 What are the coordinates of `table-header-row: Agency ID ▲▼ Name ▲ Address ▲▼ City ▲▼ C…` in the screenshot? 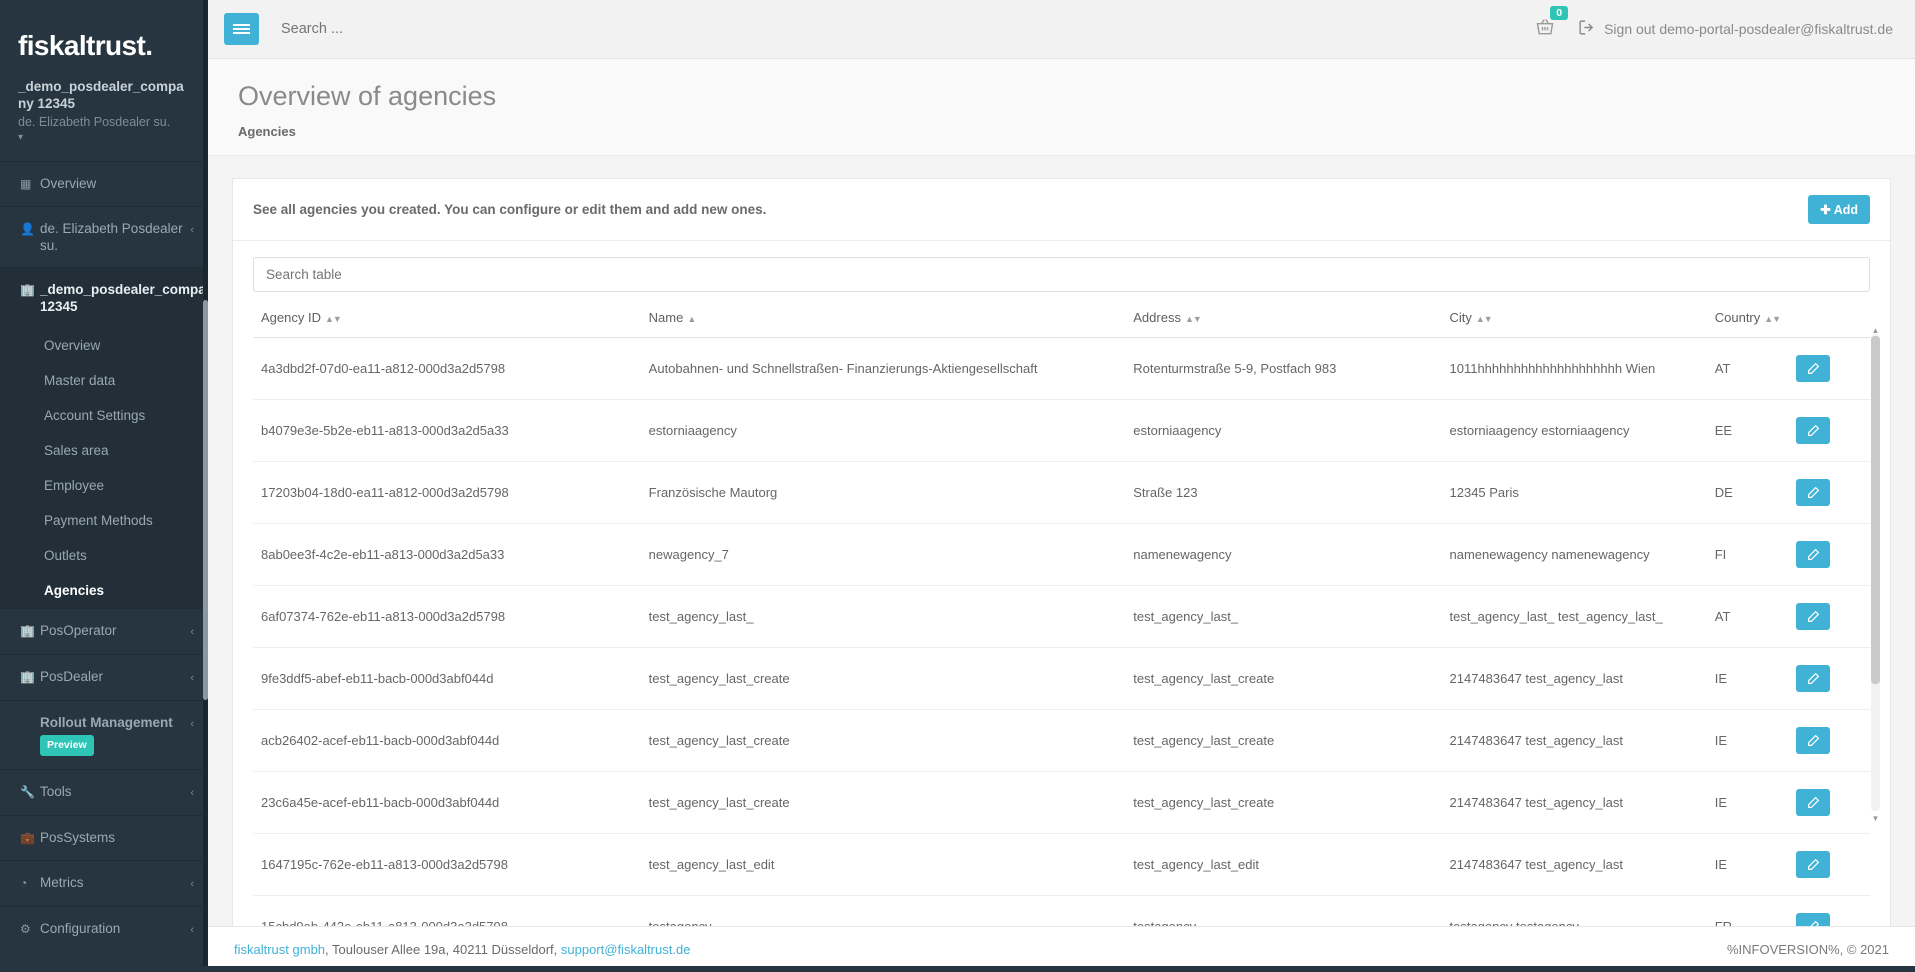 It's located at (1061, 317).